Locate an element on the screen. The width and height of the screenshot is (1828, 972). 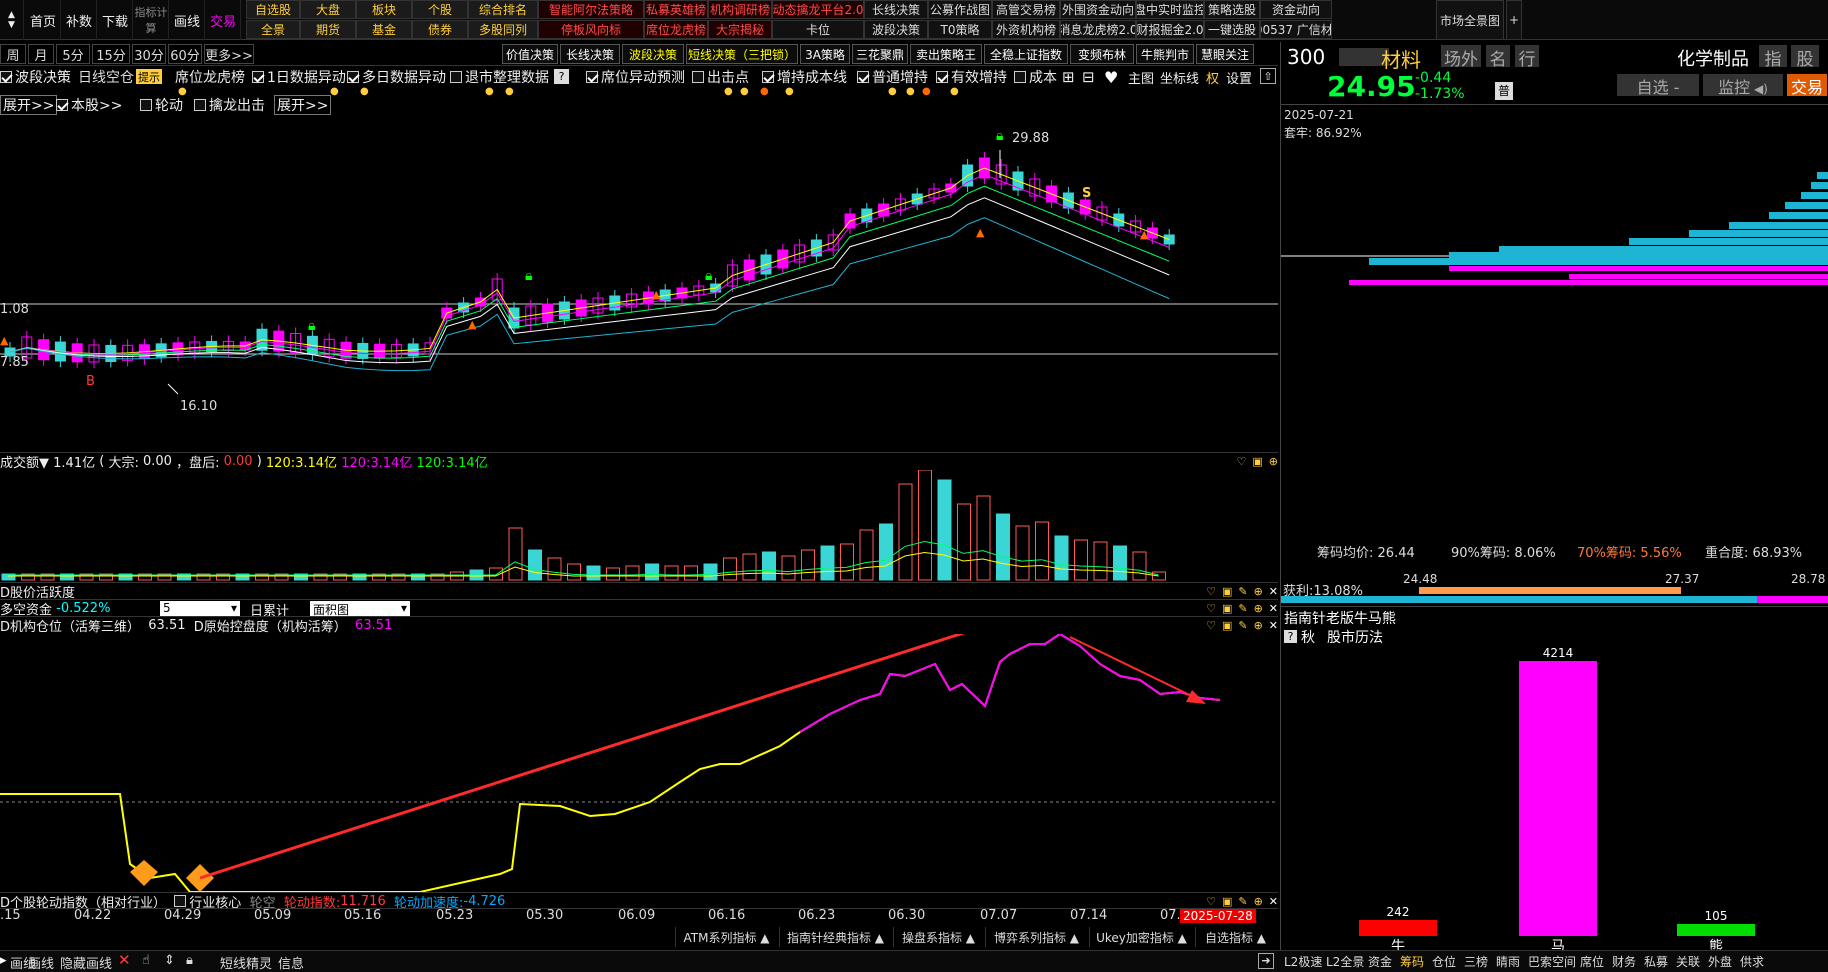
strategy-tab-1: 长线决策 is located at coordinates (590, 54).